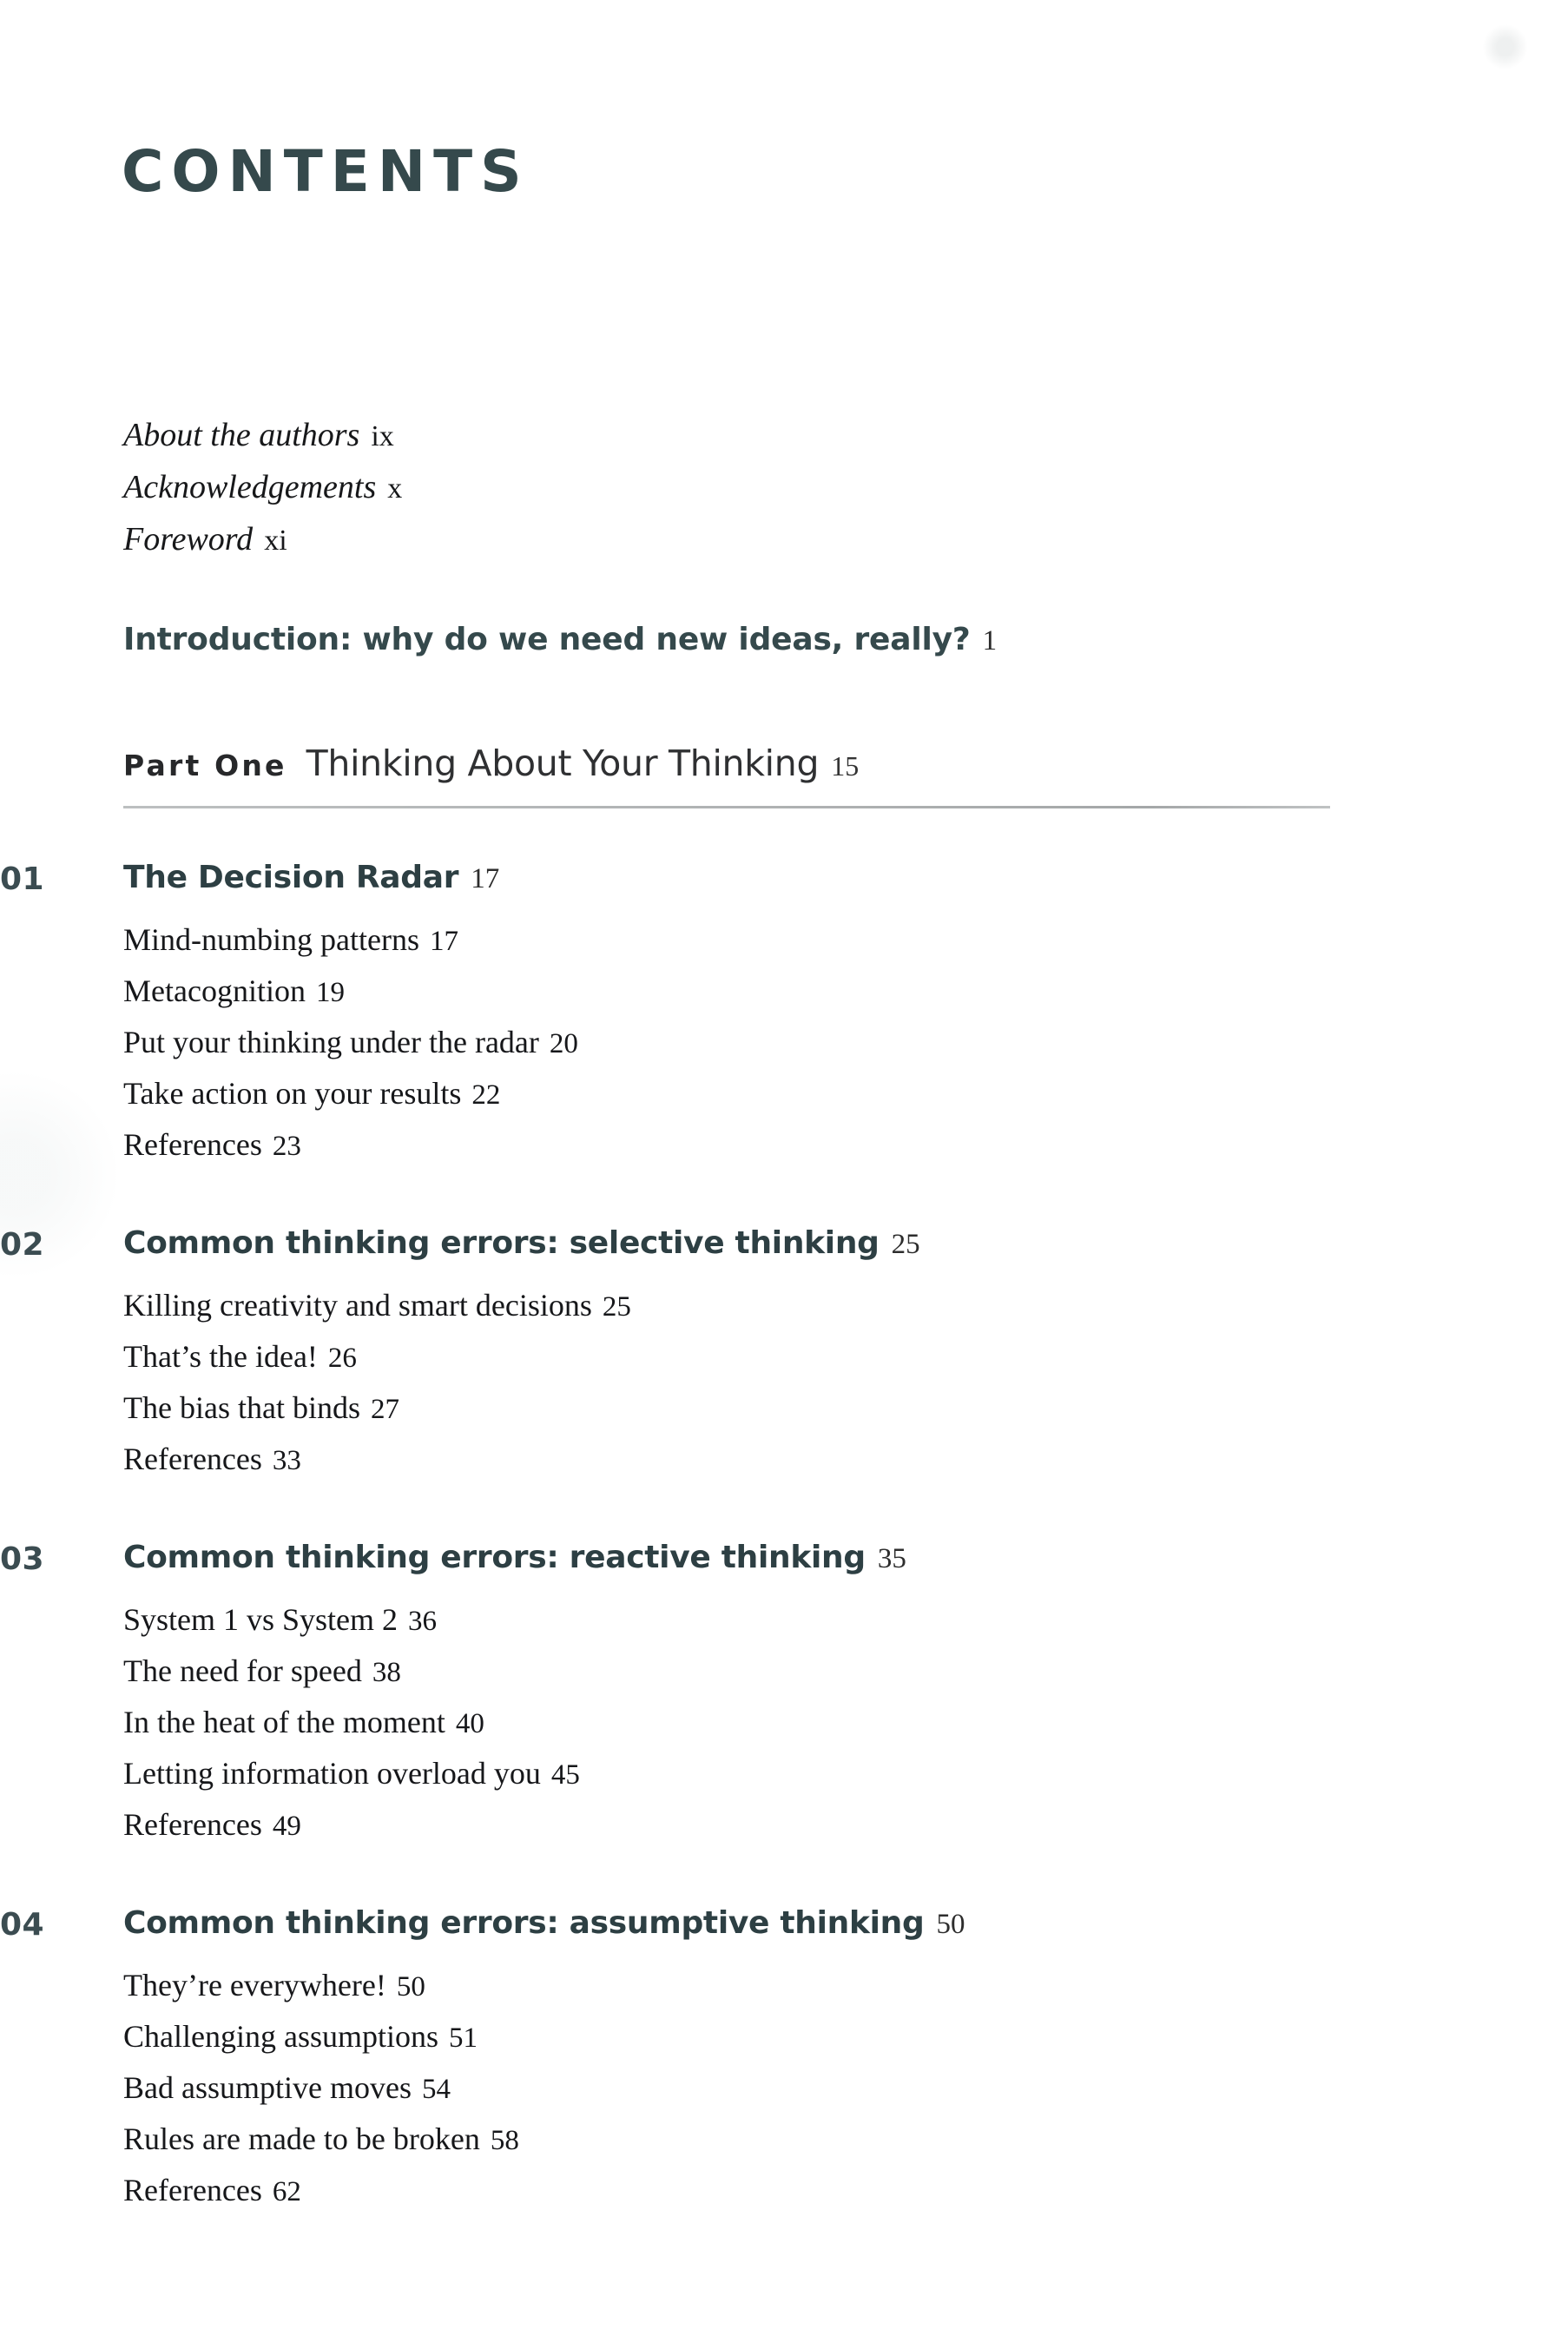 The width and height of the screenshot is (1568, 2349). What do you see at coordinates (292, 1093) in the screenshot?
I see `chapter-section-title: Take action on your results` at bounding box center [292, 1093].